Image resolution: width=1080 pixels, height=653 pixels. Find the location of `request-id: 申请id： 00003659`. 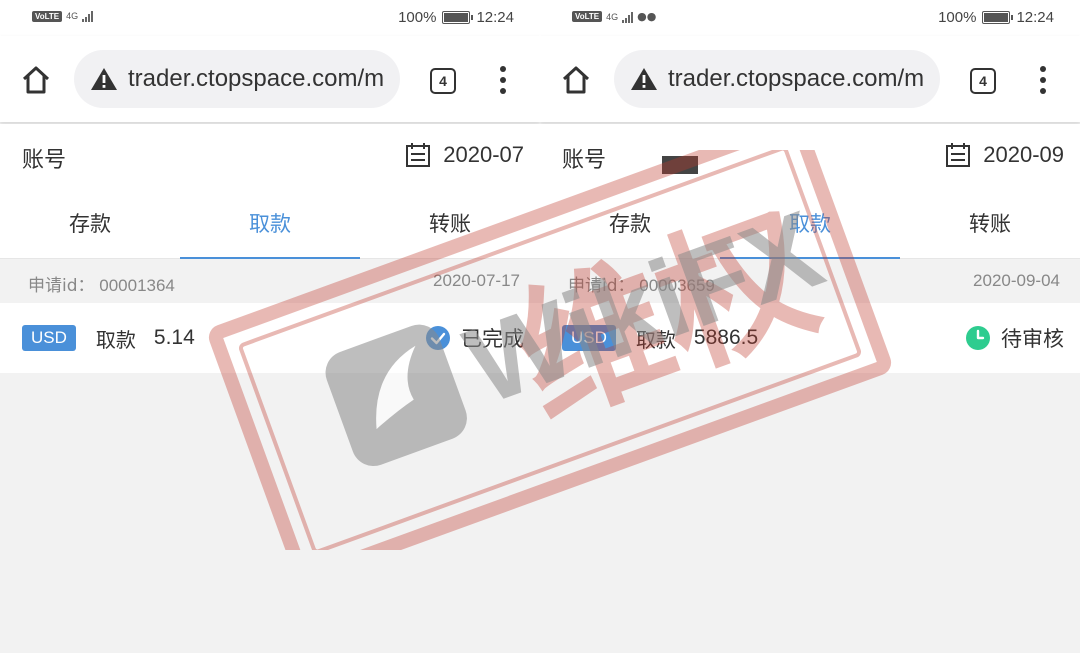

request-id: 申请id： 00003659 is located at coordinates (641, 286).